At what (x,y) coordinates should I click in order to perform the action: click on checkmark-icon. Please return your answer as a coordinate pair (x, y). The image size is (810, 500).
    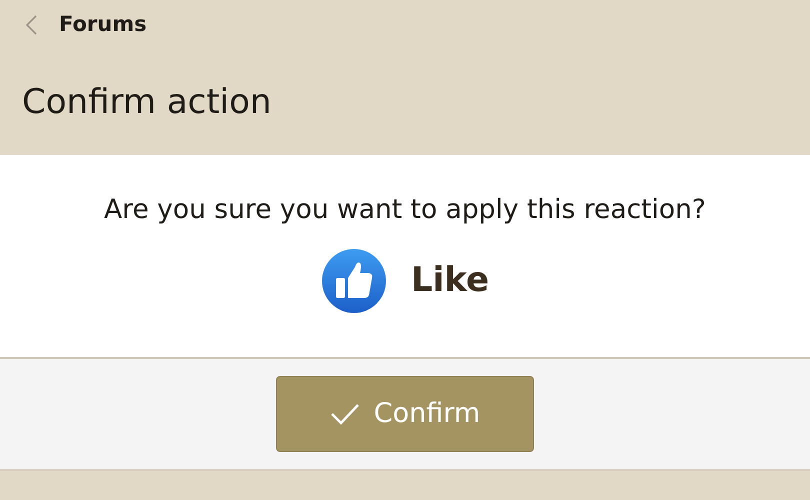
    Looking at the image, I should click on (345, 414).